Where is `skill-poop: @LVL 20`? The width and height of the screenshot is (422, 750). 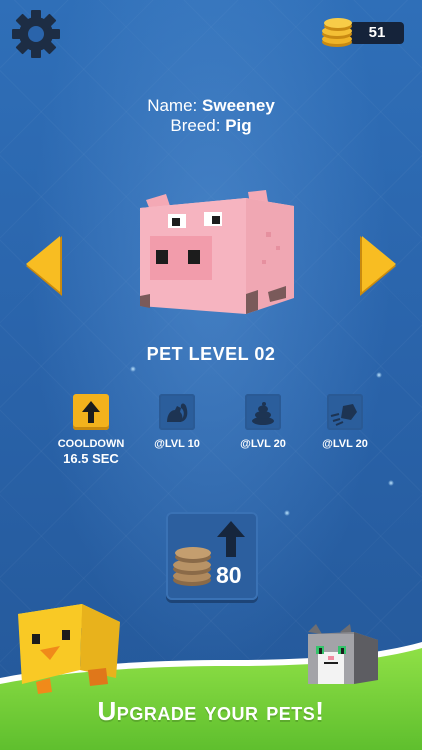
skill-poop: @LVL 20 is located at coordinates (263, 422).